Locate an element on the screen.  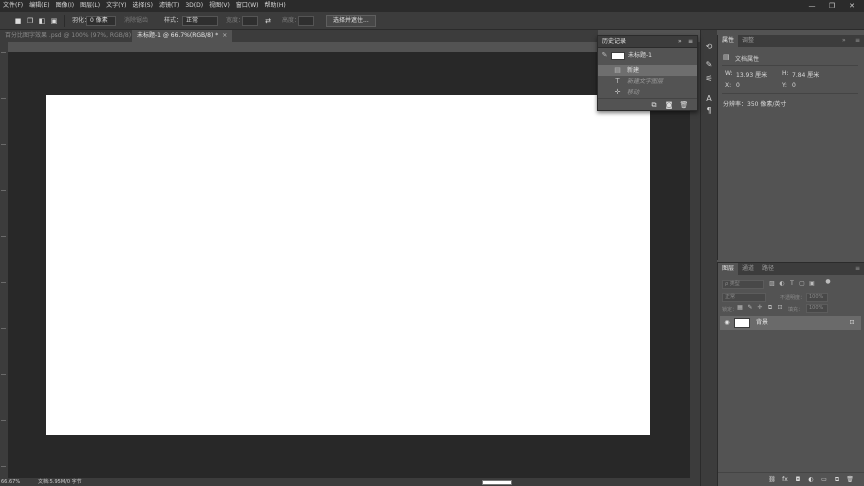
fill-label: 填充： is located at coordinates (796, 310).